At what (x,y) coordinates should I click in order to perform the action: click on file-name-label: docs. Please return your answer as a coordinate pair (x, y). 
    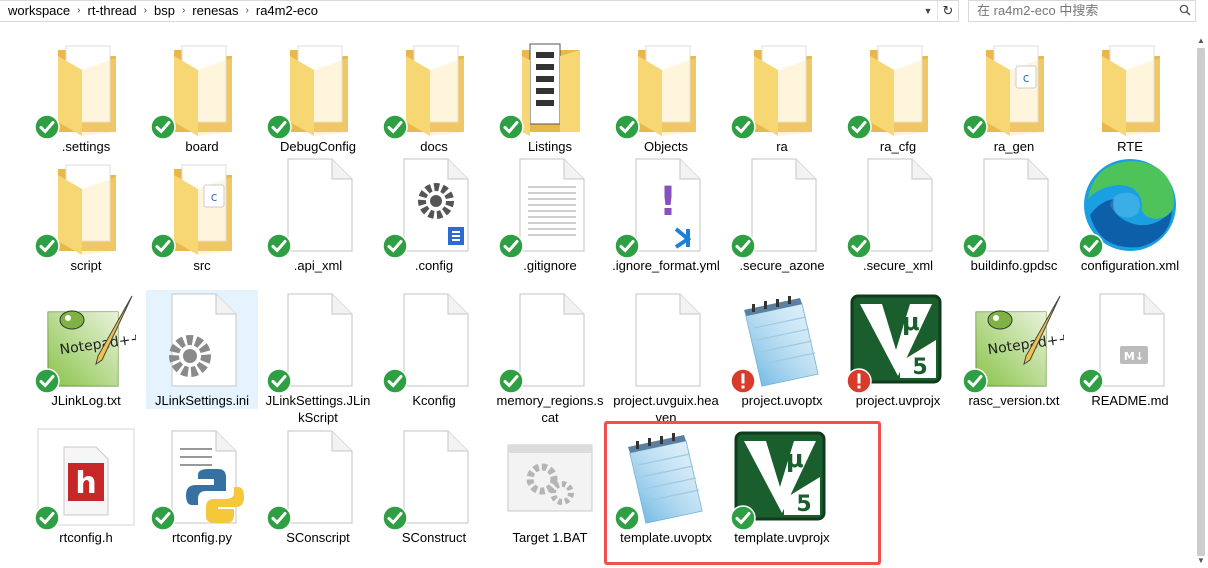
    Looking at the image, I should click on (434, 146).